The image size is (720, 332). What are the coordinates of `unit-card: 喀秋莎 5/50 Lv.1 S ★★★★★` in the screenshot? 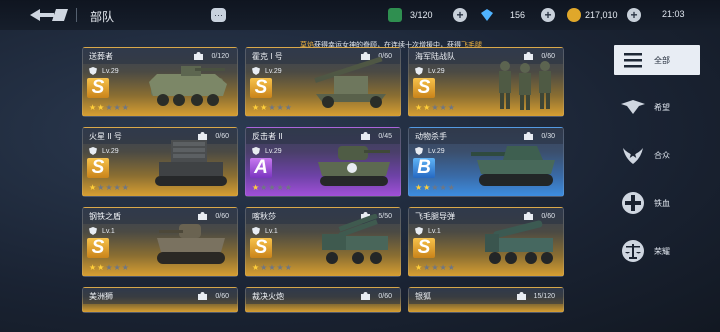 It's located at (323, 242).